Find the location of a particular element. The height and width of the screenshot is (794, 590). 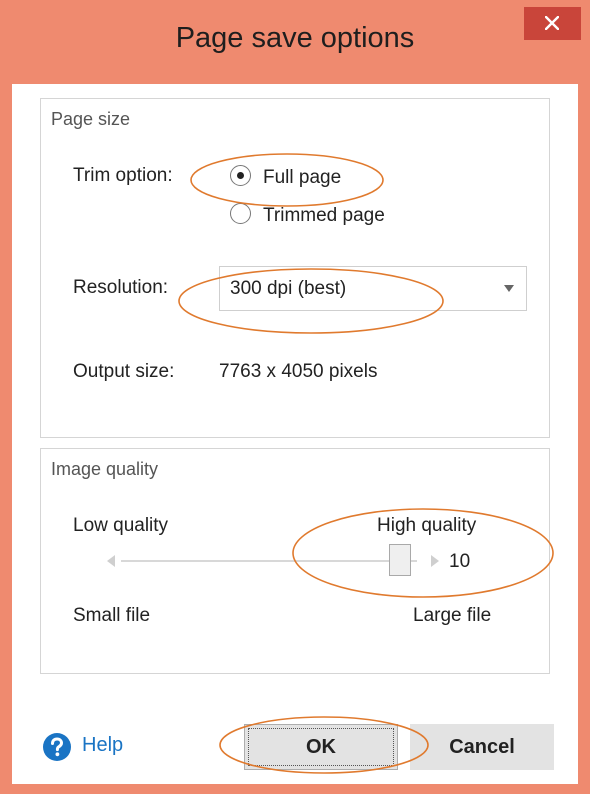

image-quality-legend: Image quality is located at coordinates (105, 469).